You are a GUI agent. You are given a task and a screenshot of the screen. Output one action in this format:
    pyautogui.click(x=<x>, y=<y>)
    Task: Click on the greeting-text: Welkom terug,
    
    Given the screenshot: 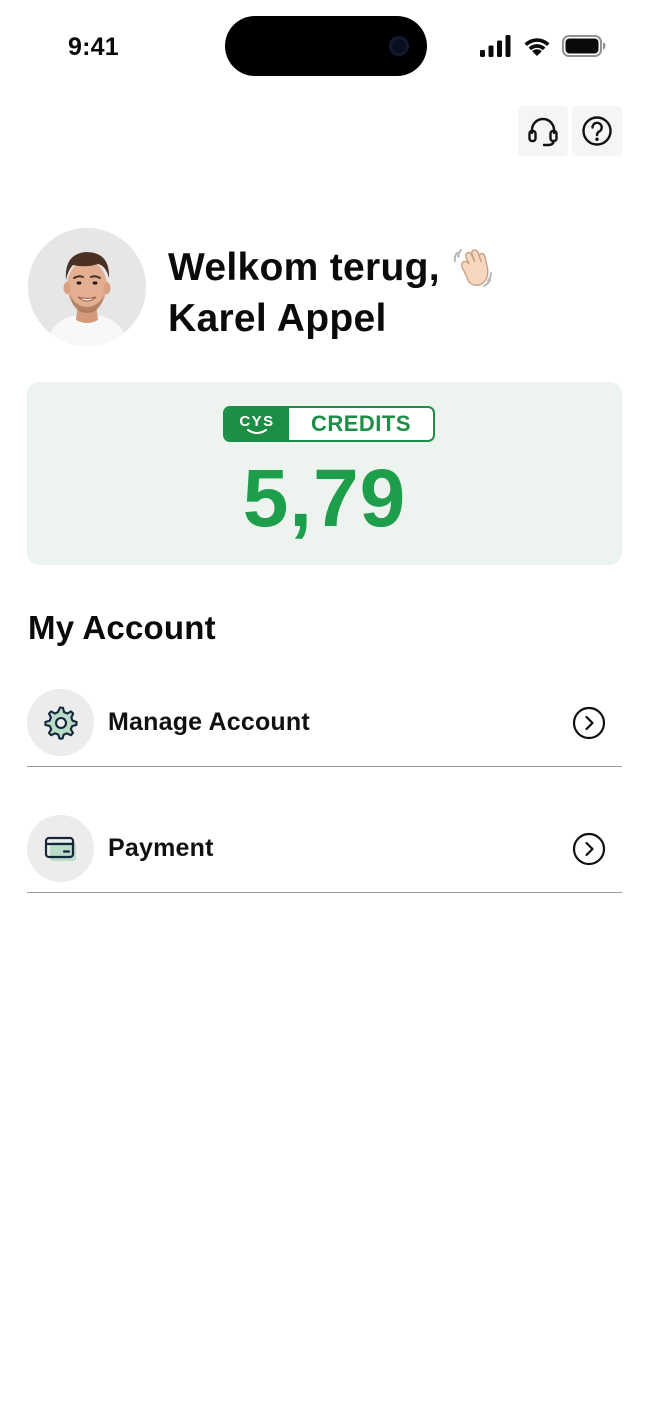 What is the action you would take?
    pyautogui.click(x=304, y=267)
    